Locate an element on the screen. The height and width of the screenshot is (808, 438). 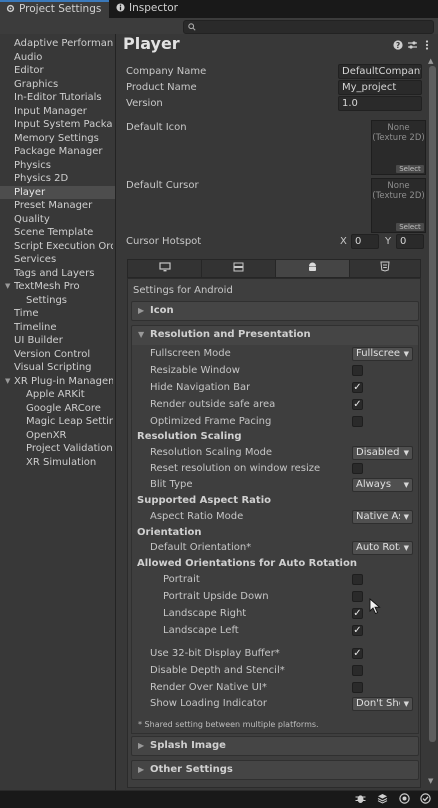
product-name-field: My_project is located at coordinates (380, 87).